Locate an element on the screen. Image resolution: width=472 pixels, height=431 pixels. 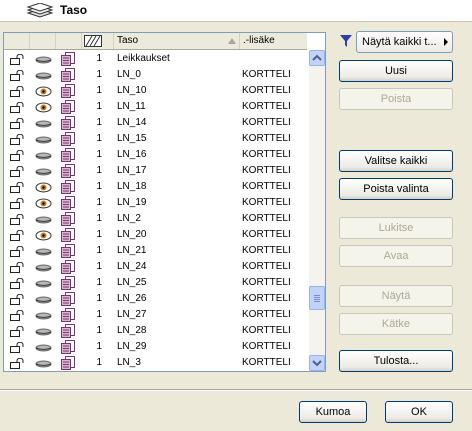
header-lock-column is located at coordinates (17, 41).